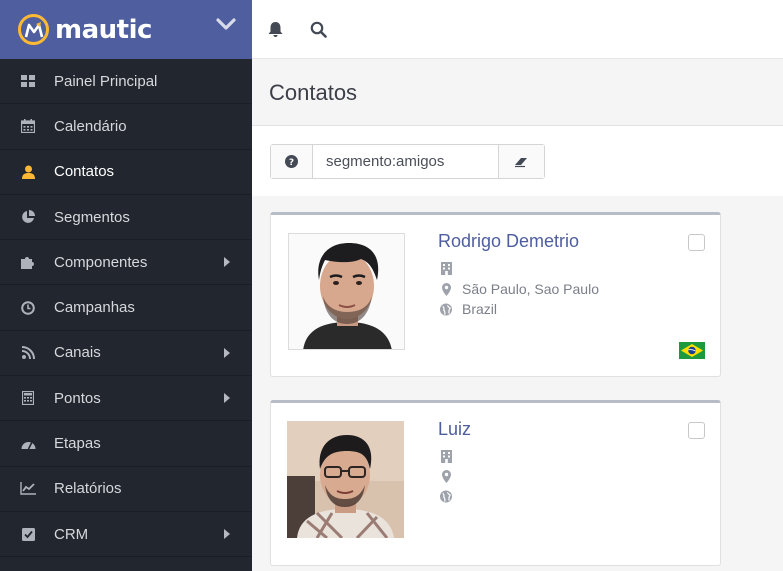  I want to click on mautic-logo-icon, so click(33, 29).